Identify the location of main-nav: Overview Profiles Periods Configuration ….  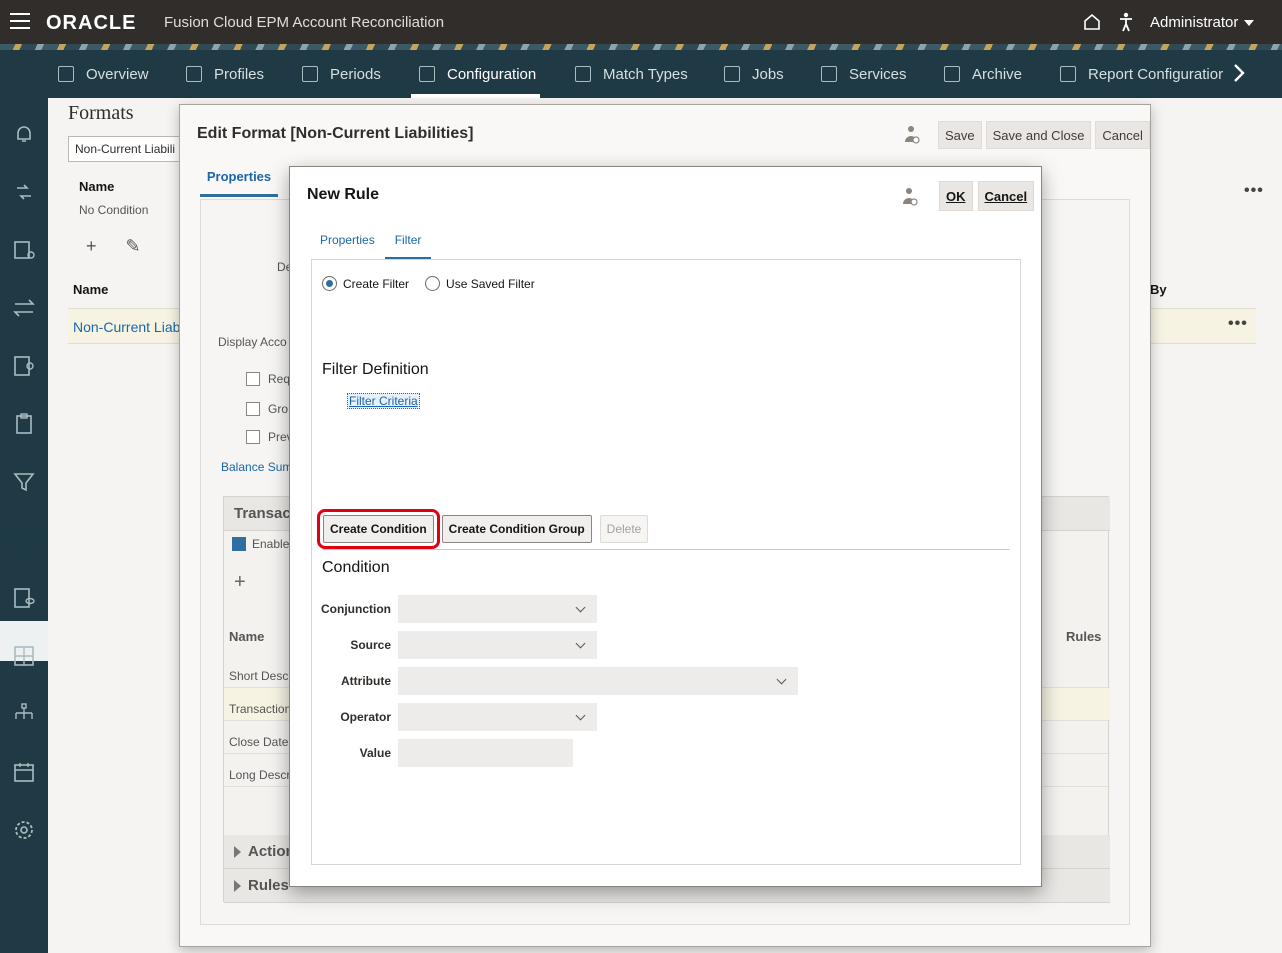
(641, 74).